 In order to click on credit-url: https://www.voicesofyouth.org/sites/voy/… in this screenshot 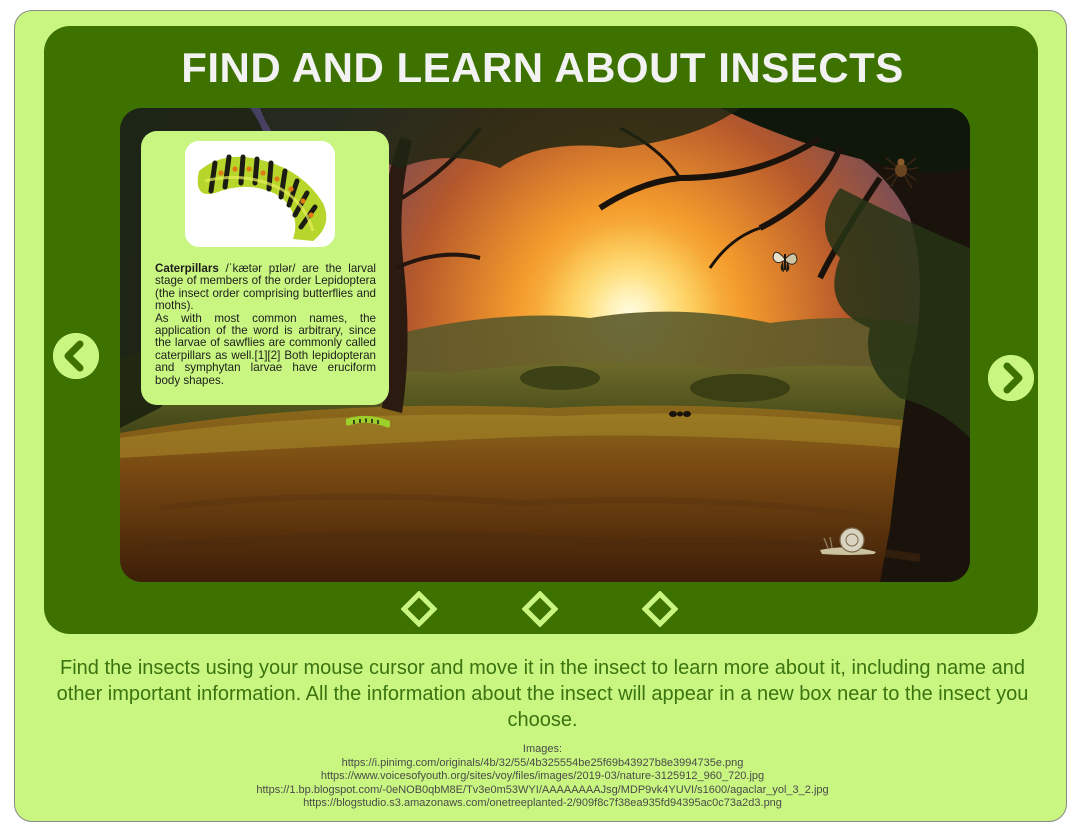, I will do `click(542, 776)`.